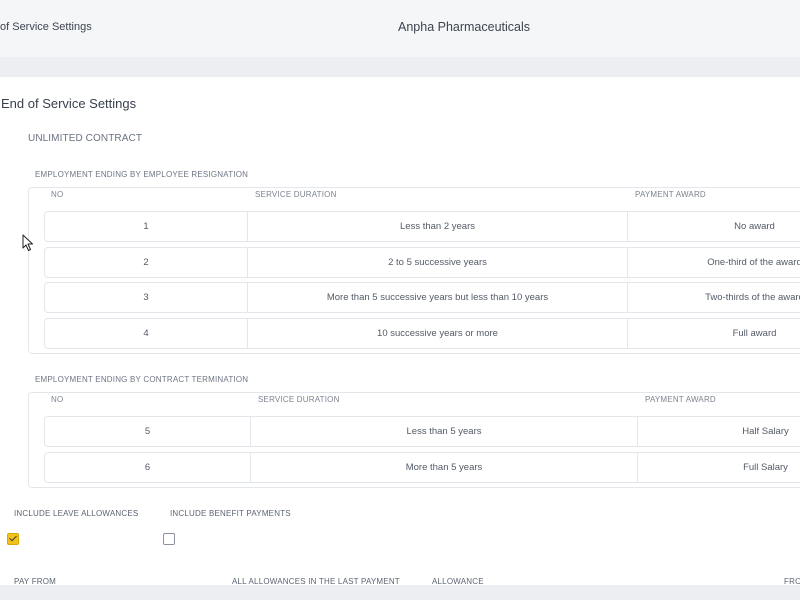  I want to click on cell-no: 5, so click(147, 431).